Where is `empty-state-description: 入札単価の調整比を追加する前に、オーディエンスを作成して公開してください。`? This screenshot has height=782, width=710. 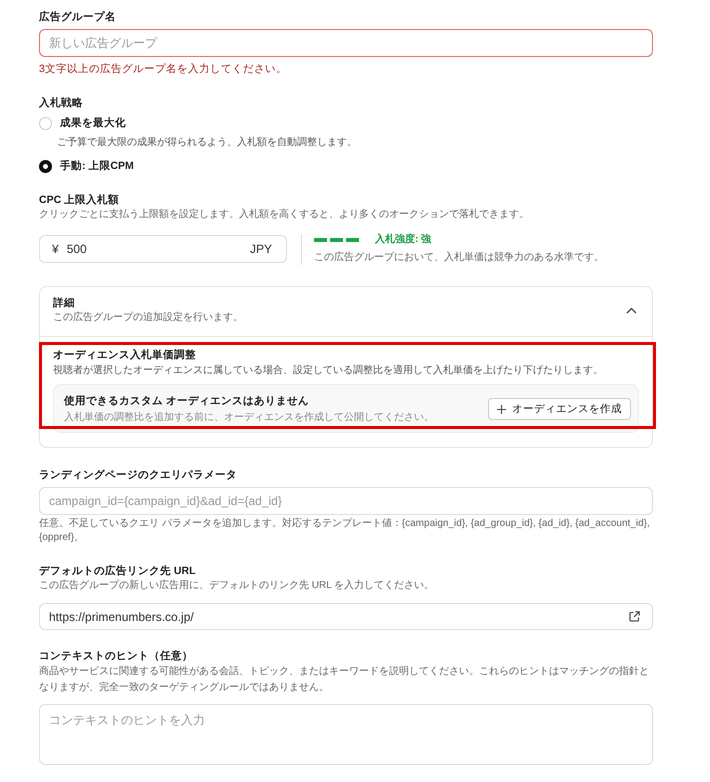 empty-state-description: 入札単価の調整比を追加する前に、オーディエンスを作成して公開してください。 is located at coordinates (249, 418).